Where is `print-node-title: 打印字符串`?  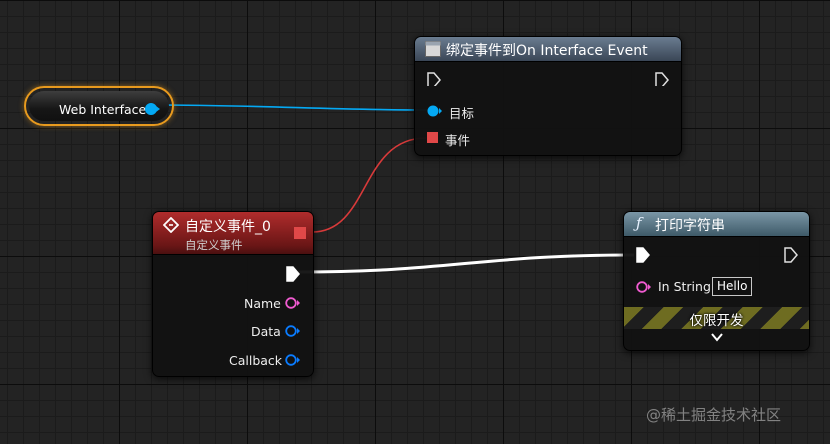 print-node-title: 打印字符串 is located at coordinates (690, 226).